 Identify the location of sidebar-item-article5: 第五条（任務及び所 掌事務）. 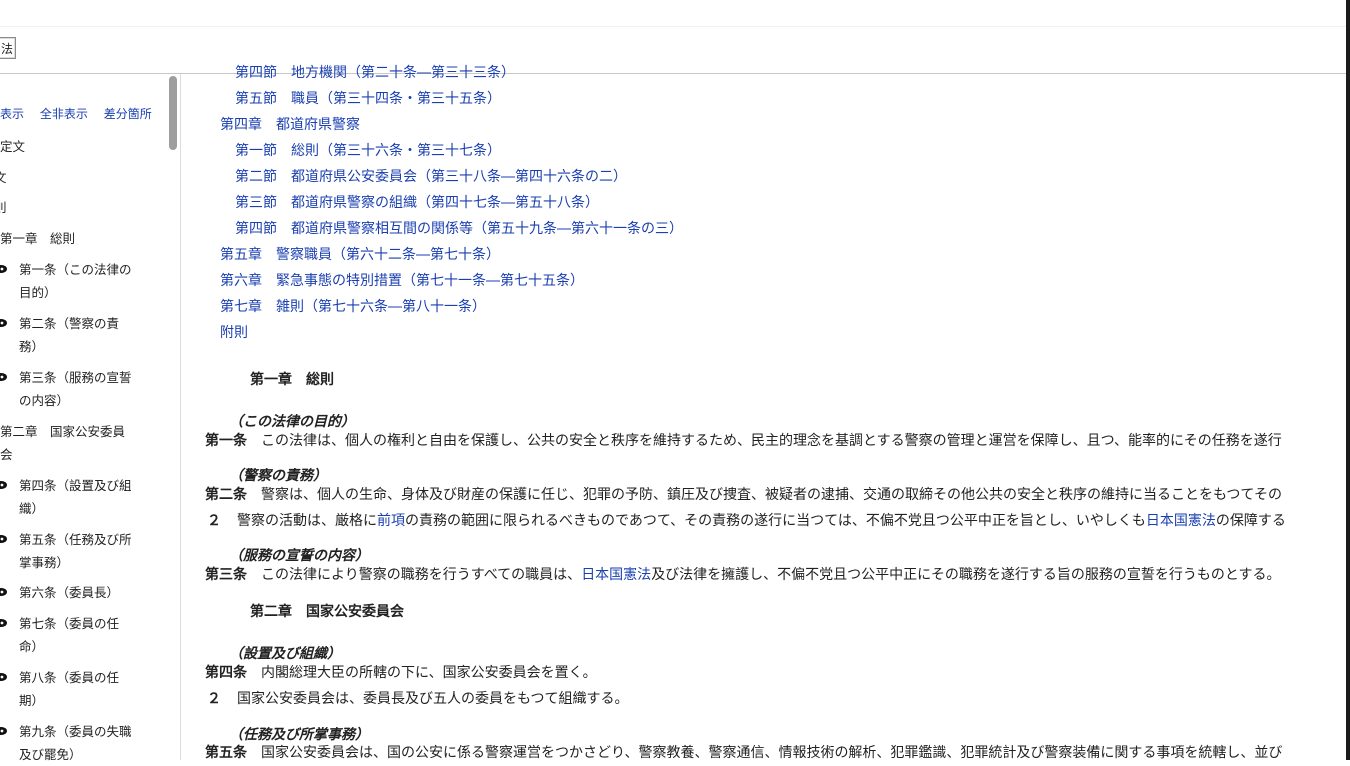
(75, 551).